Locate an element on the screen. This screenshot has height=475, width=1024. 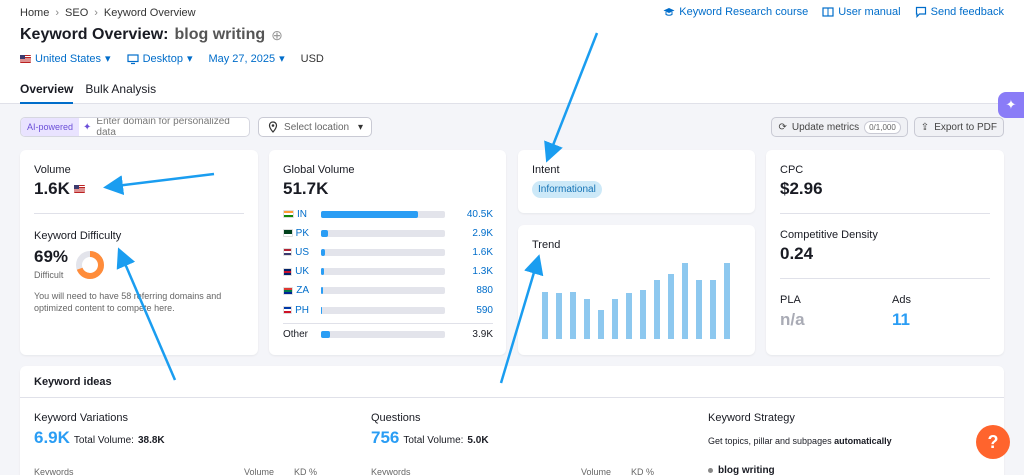
keyword-strategy-item-label: blog writing is located at coordinates (746, 470).